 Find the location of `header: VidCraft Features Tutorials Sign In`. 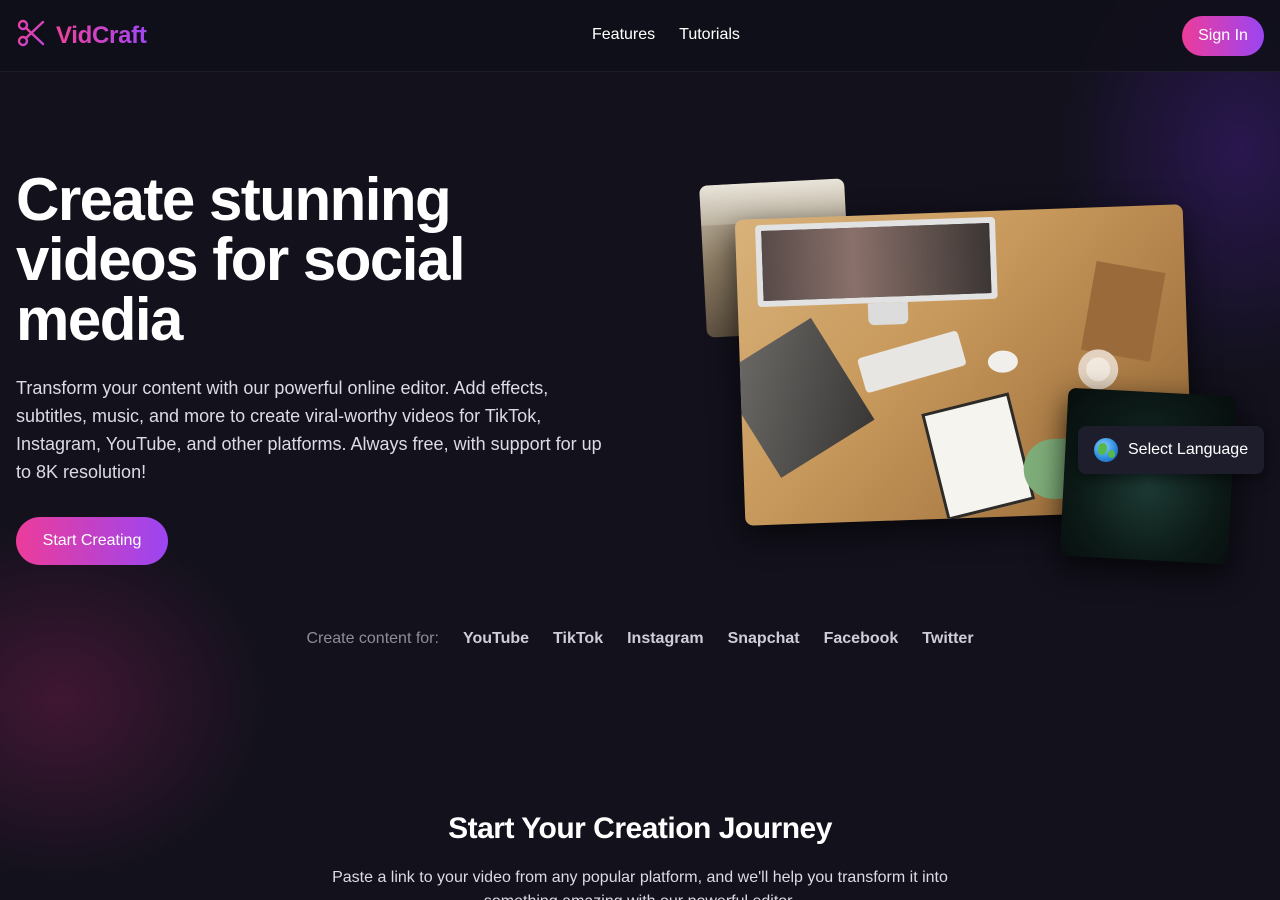

header: VidCraft Features Tutorials Sign In is located at coordinates (640, 36).